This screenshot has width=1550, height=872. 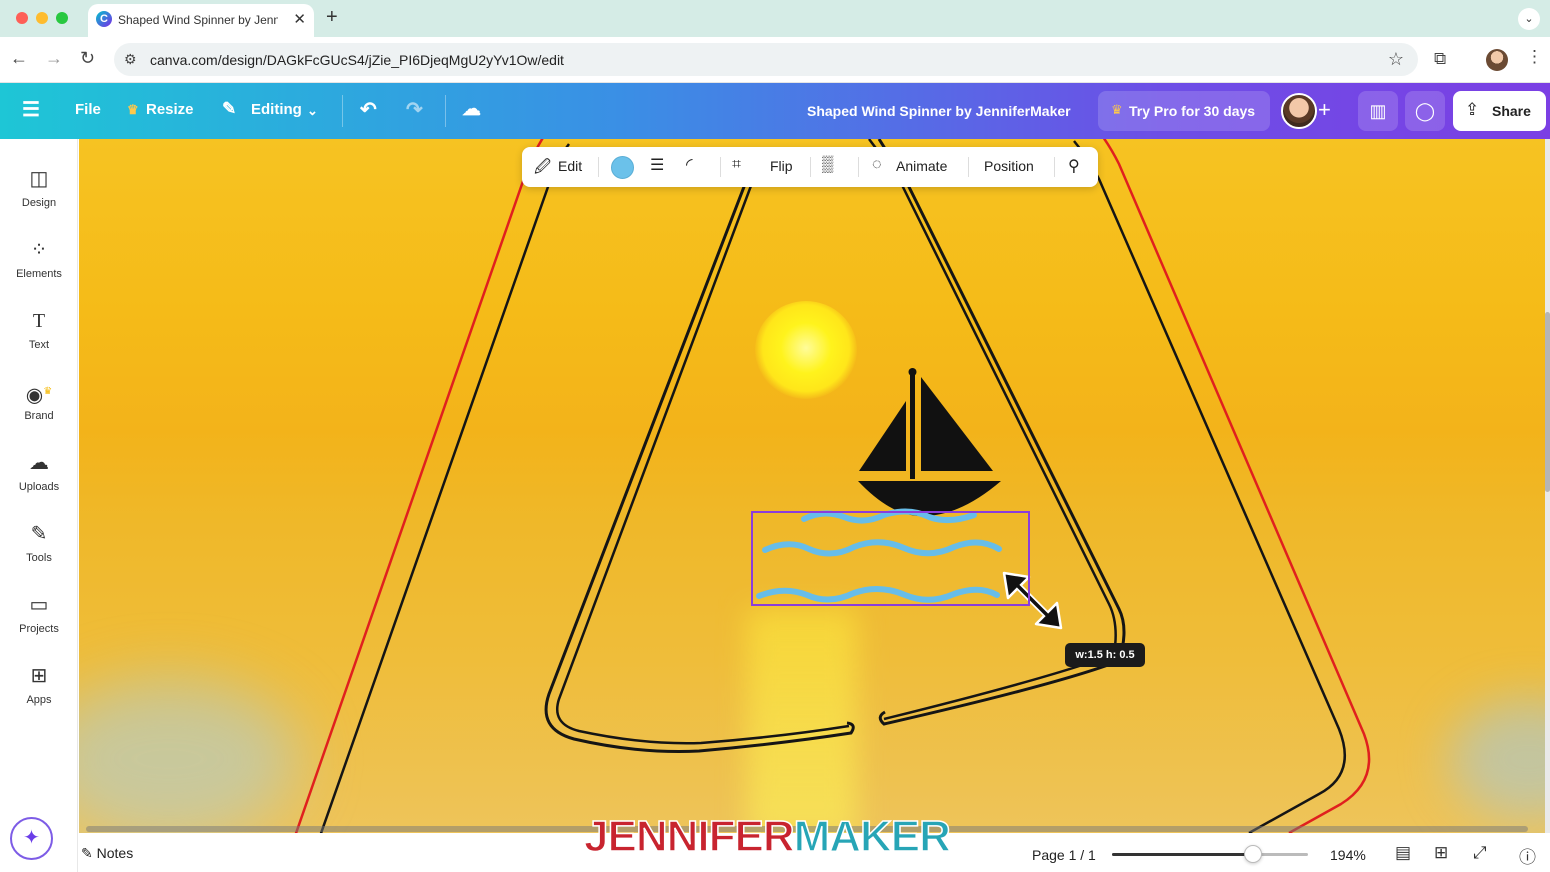 What do you see at coordinates (31, 838) in the screenshot?
I see `magic-assistant-button: ✦` at bounding box center [31, 838].